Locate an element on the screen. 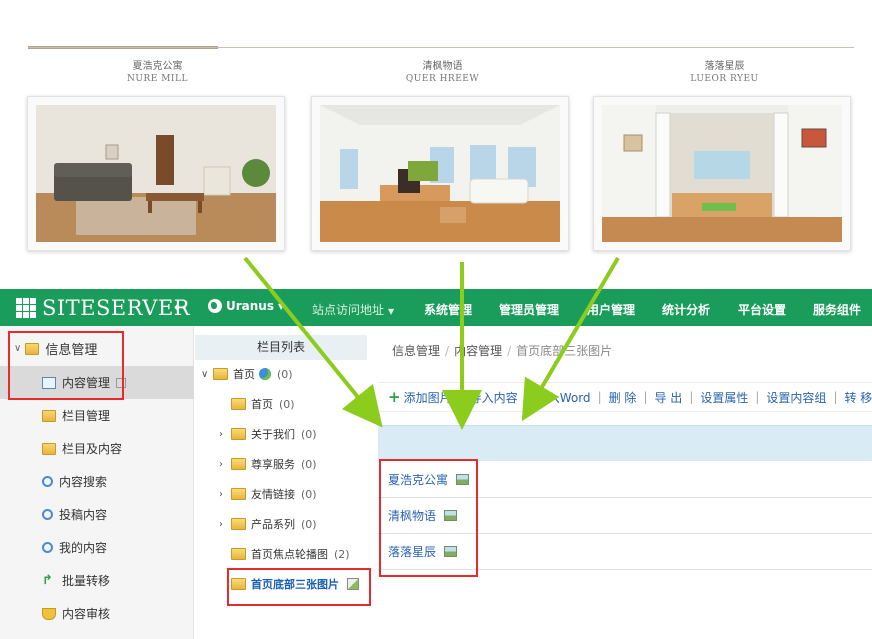 Image resolution: width=872 pixels, height=639 pixels. set-content-group-button: 设置内容组 is located at coordinates (796, 397).